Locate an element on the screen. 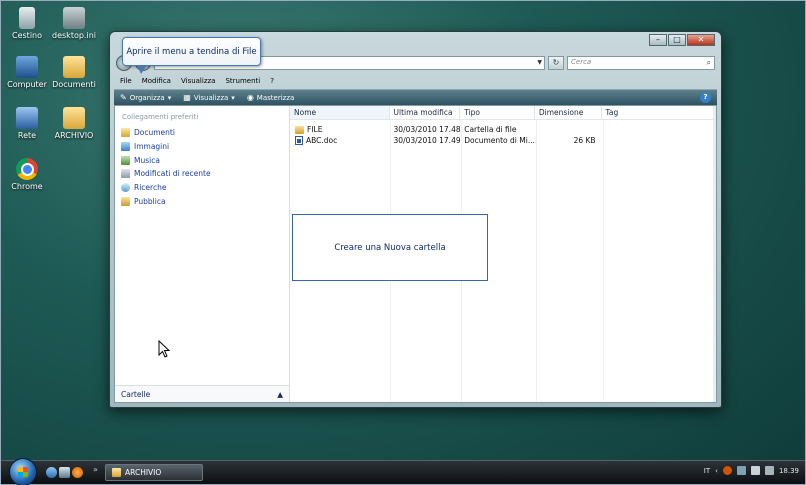 Image resolution: width=806 pixels, height=485 pixels. view-label: Visualizza is located at coordinates (211, 97).